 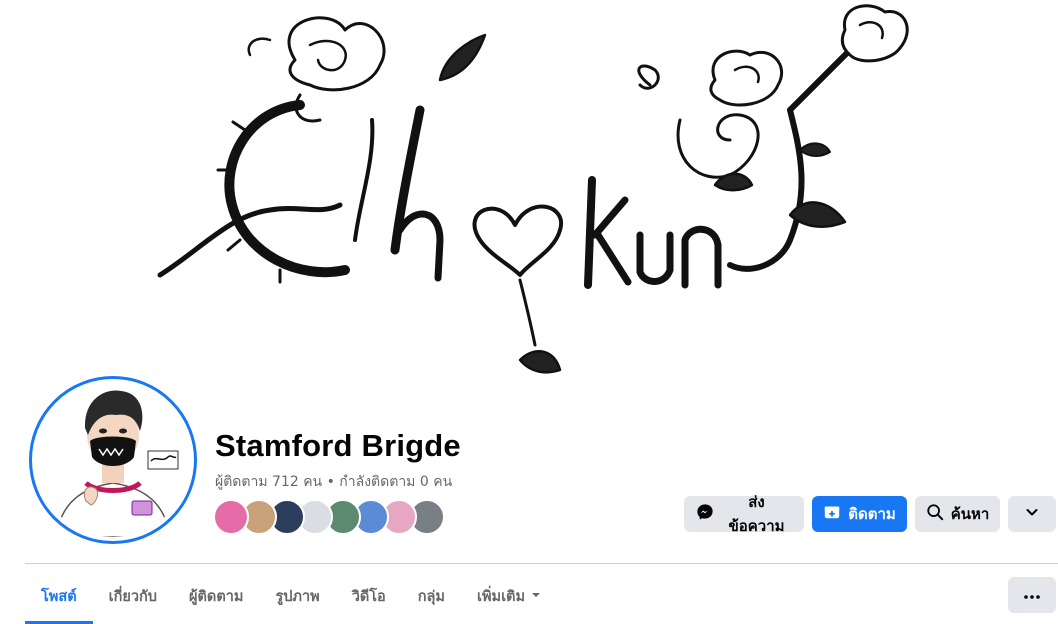 I want to click on chevron-down-icon, so click(x=1032, y=514).